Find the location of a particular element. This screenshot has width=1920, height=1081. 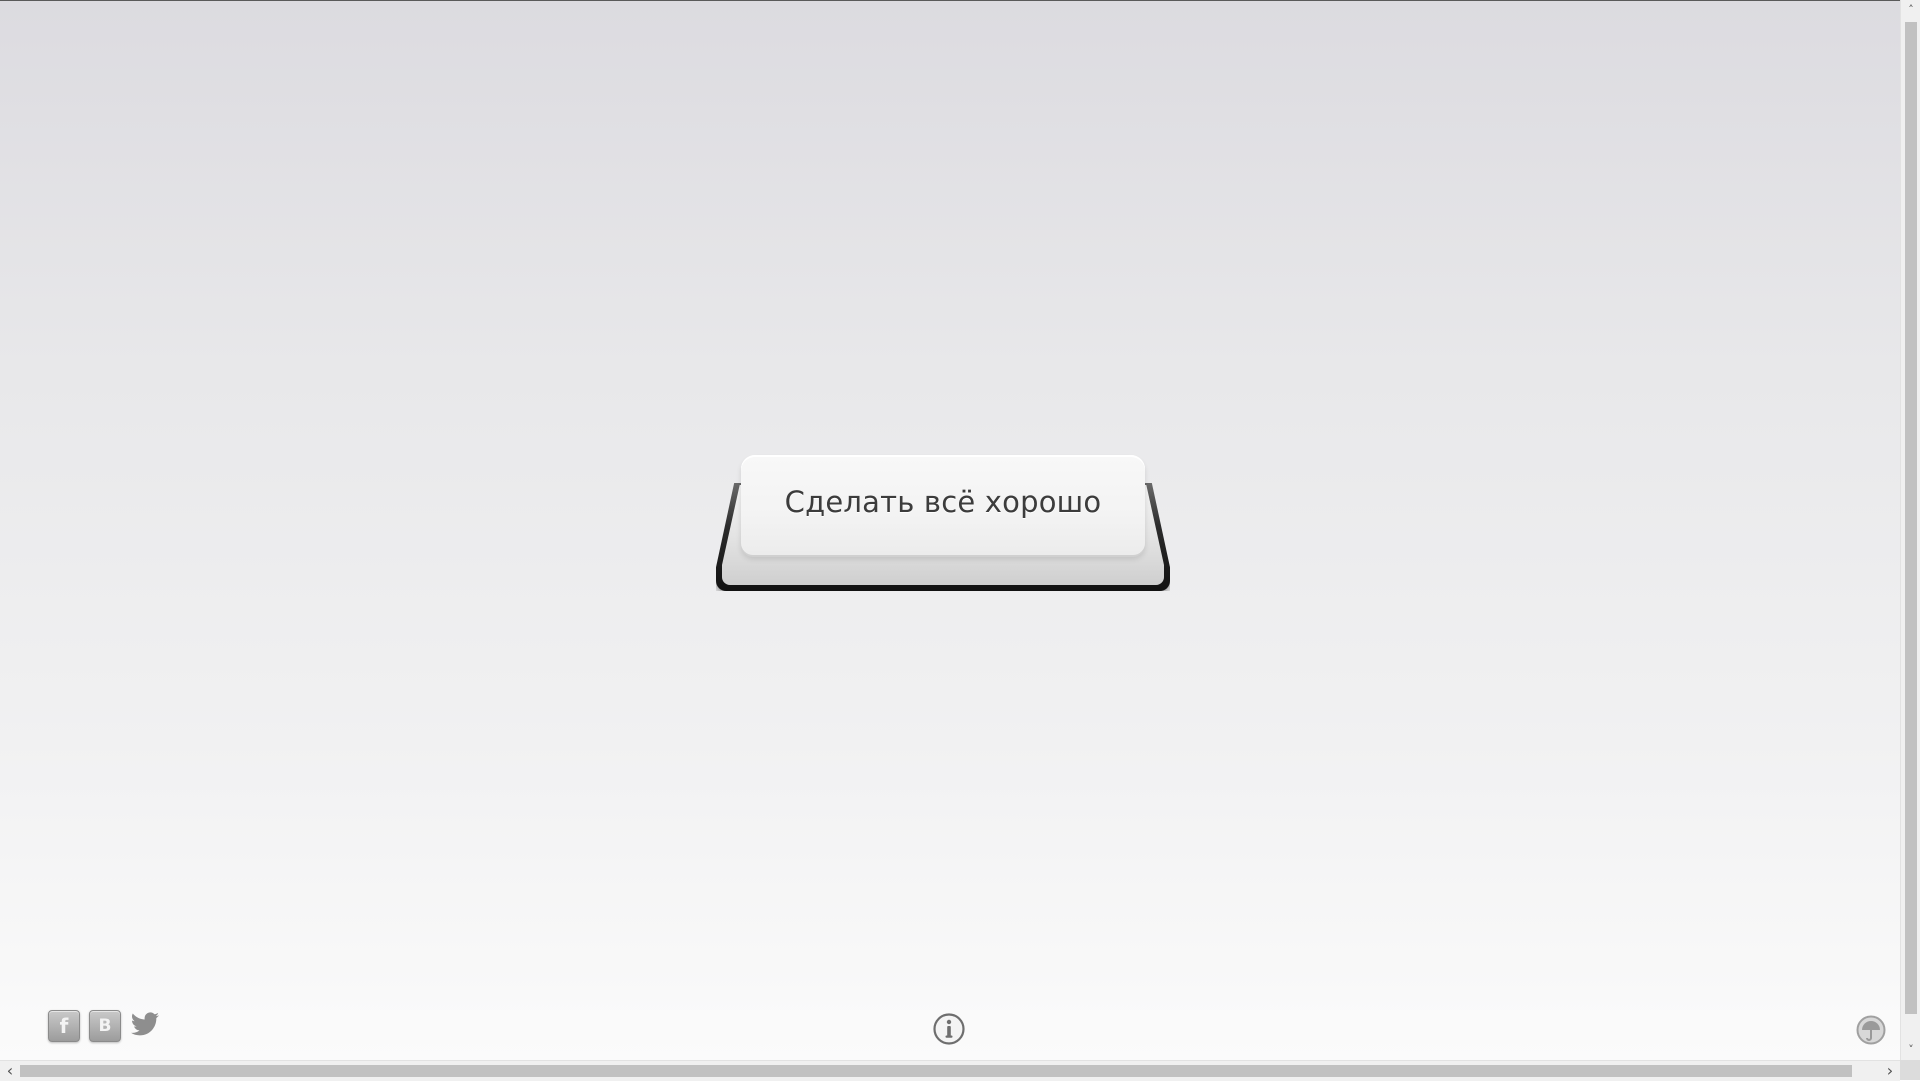

info-button is located at coordinates (949, 1029).